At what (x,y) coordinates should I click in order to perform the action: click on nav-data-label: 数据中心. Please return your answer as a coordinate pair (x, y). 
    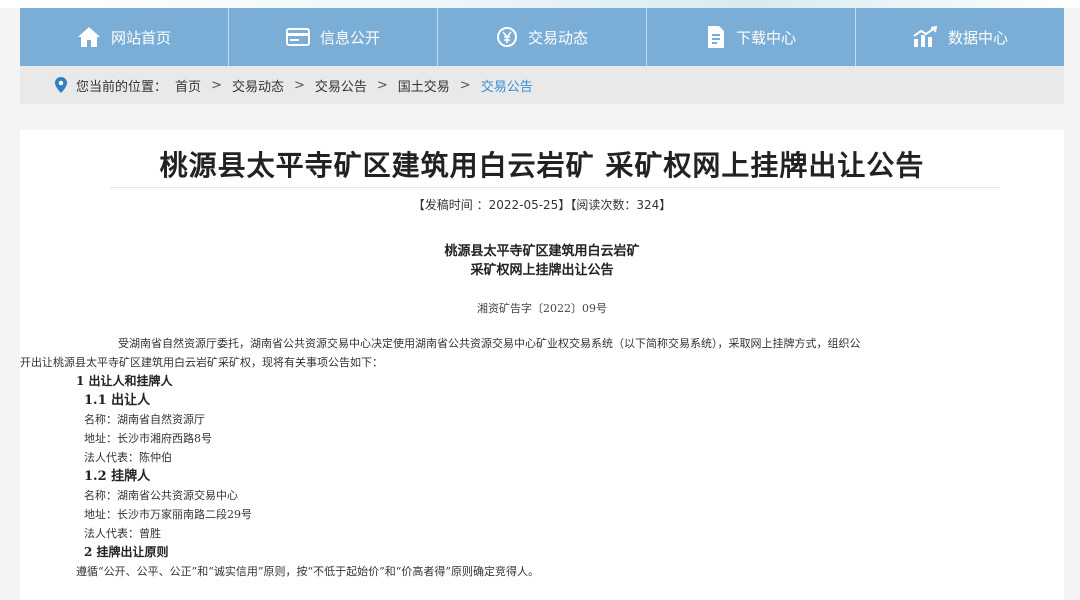
    Looking at the image, I should click on (977, 37).